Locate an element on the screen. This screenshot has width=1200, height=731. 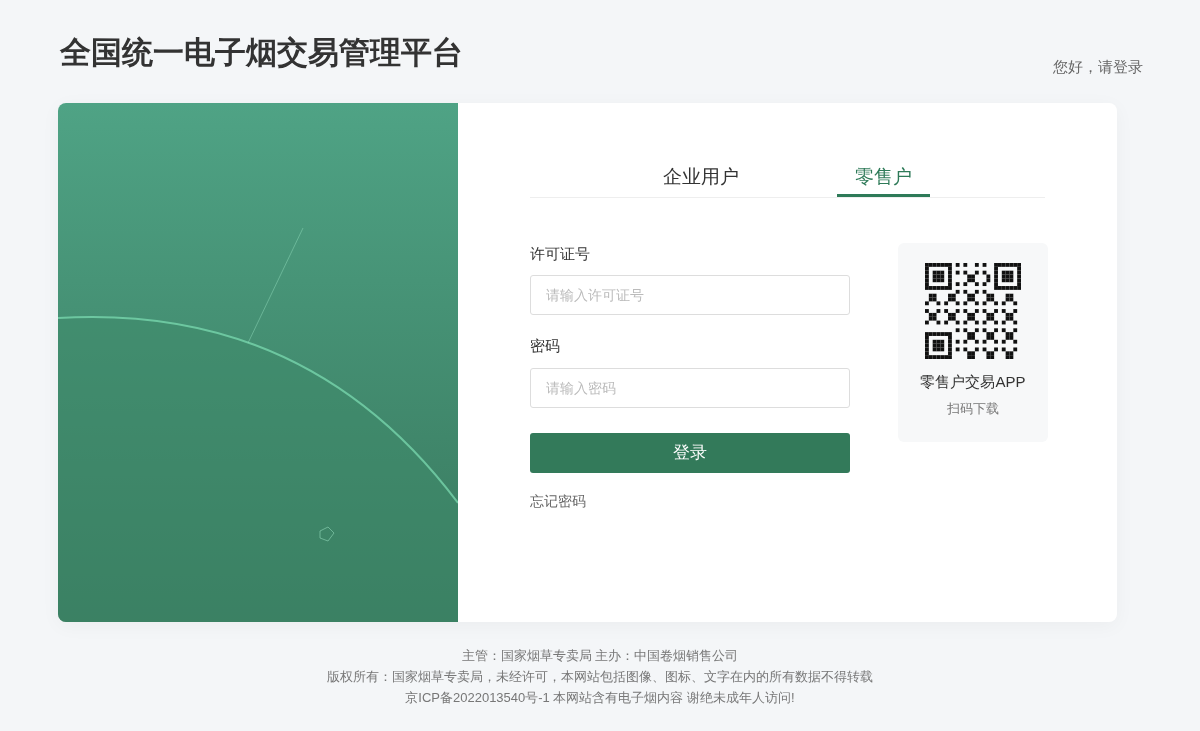
footer-text: 京ICP备2022013540号-1 本网站含有电子烟内容 谢绝未成年人访问! is located at coordinates (600, 698).